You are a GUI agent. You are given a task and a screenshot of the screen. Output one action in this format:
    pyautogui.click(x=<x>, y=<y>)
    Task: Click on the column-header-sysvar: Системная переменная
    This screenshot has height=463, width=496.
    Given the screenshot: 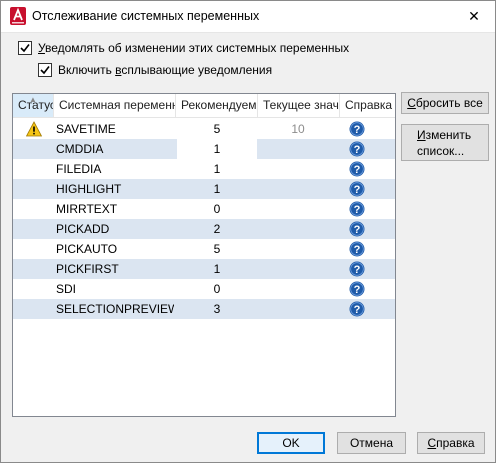 What is the action you would take?
    pyautogui.click(x=115, y=105)
    